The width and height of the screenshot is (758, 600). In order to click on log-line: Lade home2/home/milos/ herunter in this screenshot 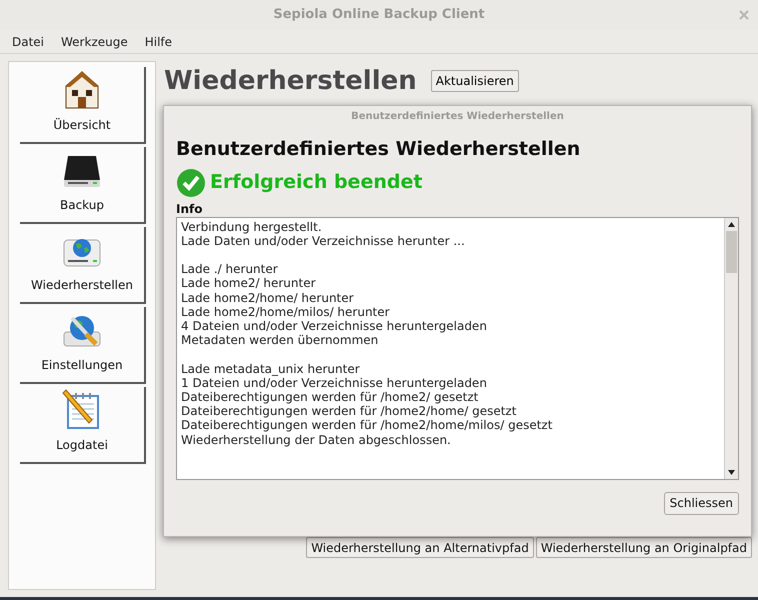, I will do `click(286, 311)`.